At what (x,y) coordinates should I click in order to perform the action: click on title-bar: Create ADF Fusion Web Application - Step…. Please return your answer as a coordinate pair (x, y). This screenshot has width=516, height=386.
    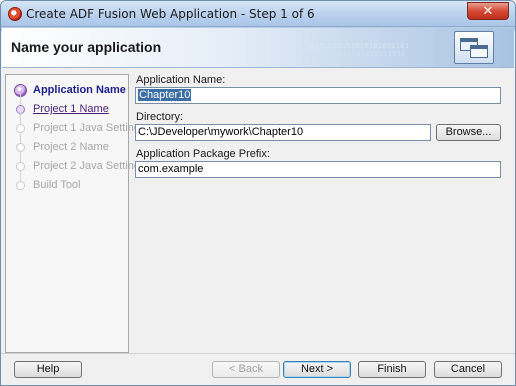
    Looking at the image, I should click on (258, 14).